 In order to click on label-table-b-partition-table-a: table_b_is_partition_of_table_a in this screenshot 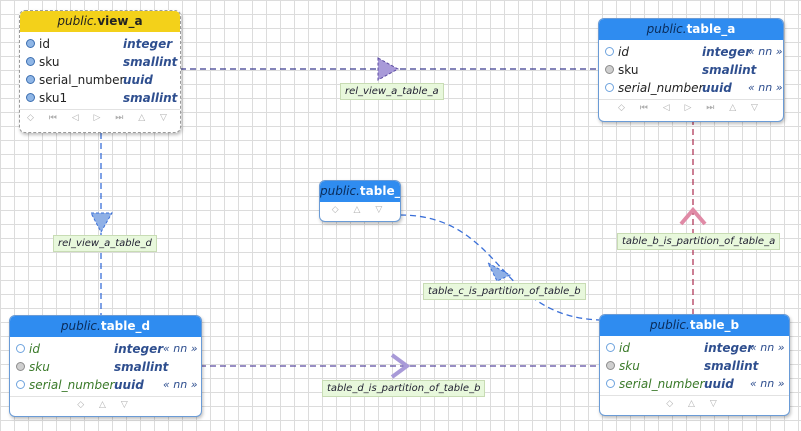, I will do `click(699, 241)`.